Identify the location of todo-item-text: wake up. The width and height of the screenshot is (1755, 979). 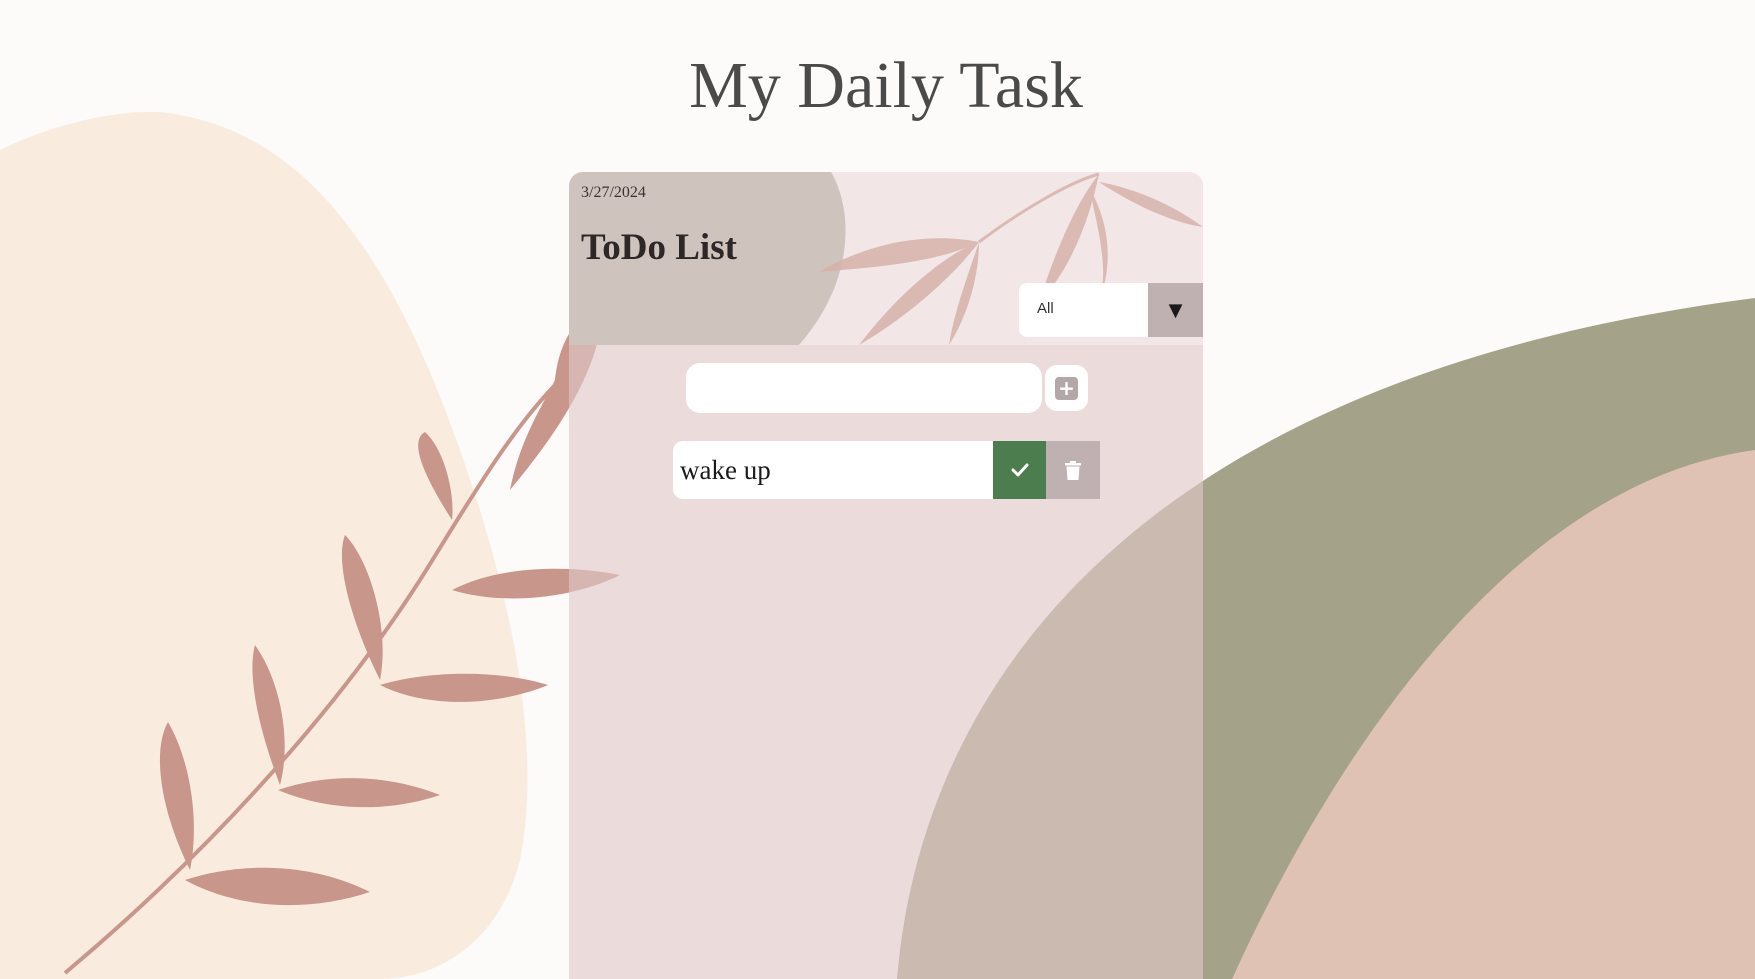
(833, 470).